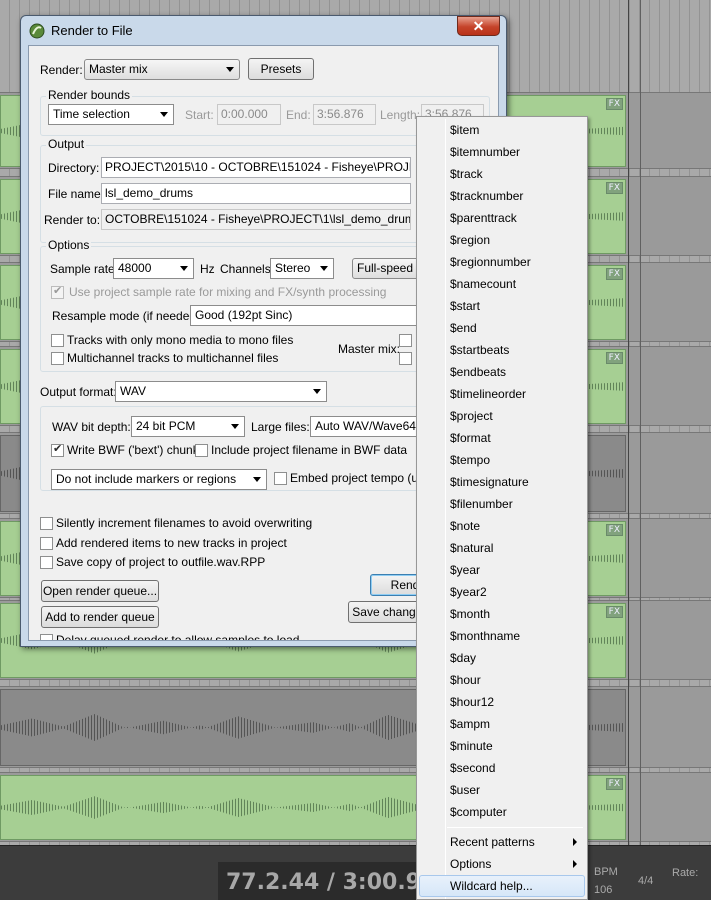  Describe the element at coordinates (502, 262) in the screenshot. I see `menu-item-wildcard: $regionnumber` at that location.